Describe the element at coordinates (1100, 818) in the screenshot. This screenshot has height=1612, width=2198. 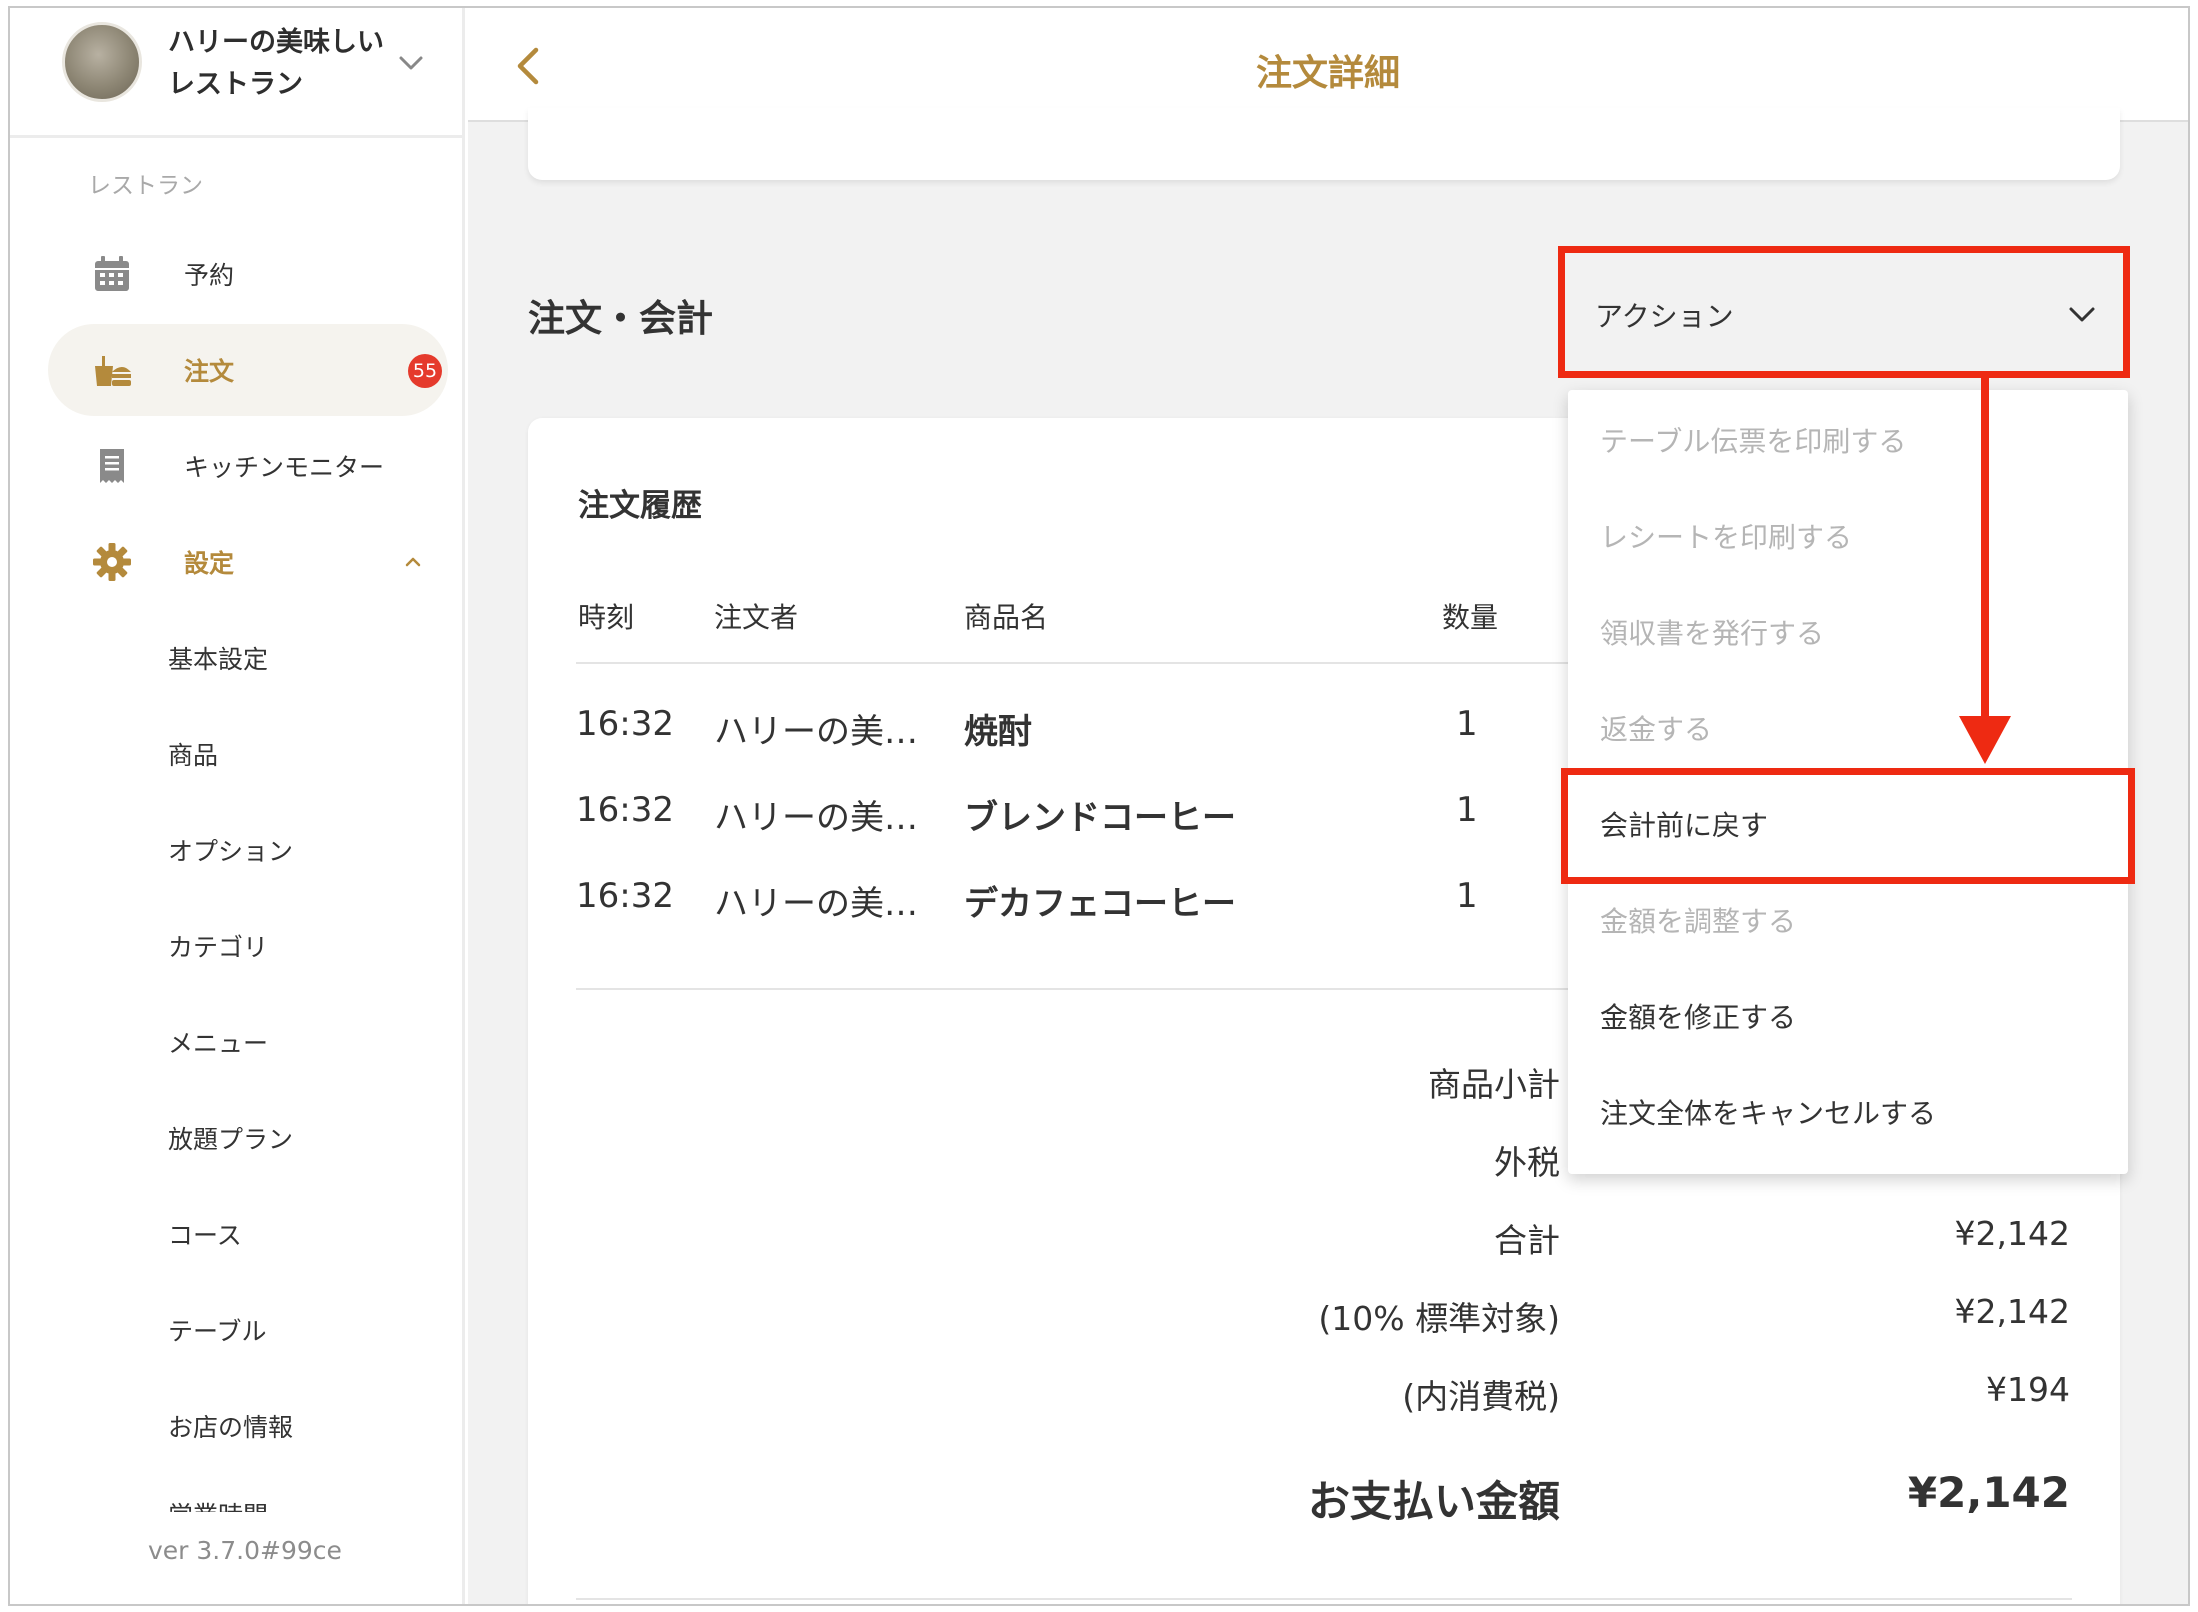
I see `row-product: ブレンドコーヒー` at that location.